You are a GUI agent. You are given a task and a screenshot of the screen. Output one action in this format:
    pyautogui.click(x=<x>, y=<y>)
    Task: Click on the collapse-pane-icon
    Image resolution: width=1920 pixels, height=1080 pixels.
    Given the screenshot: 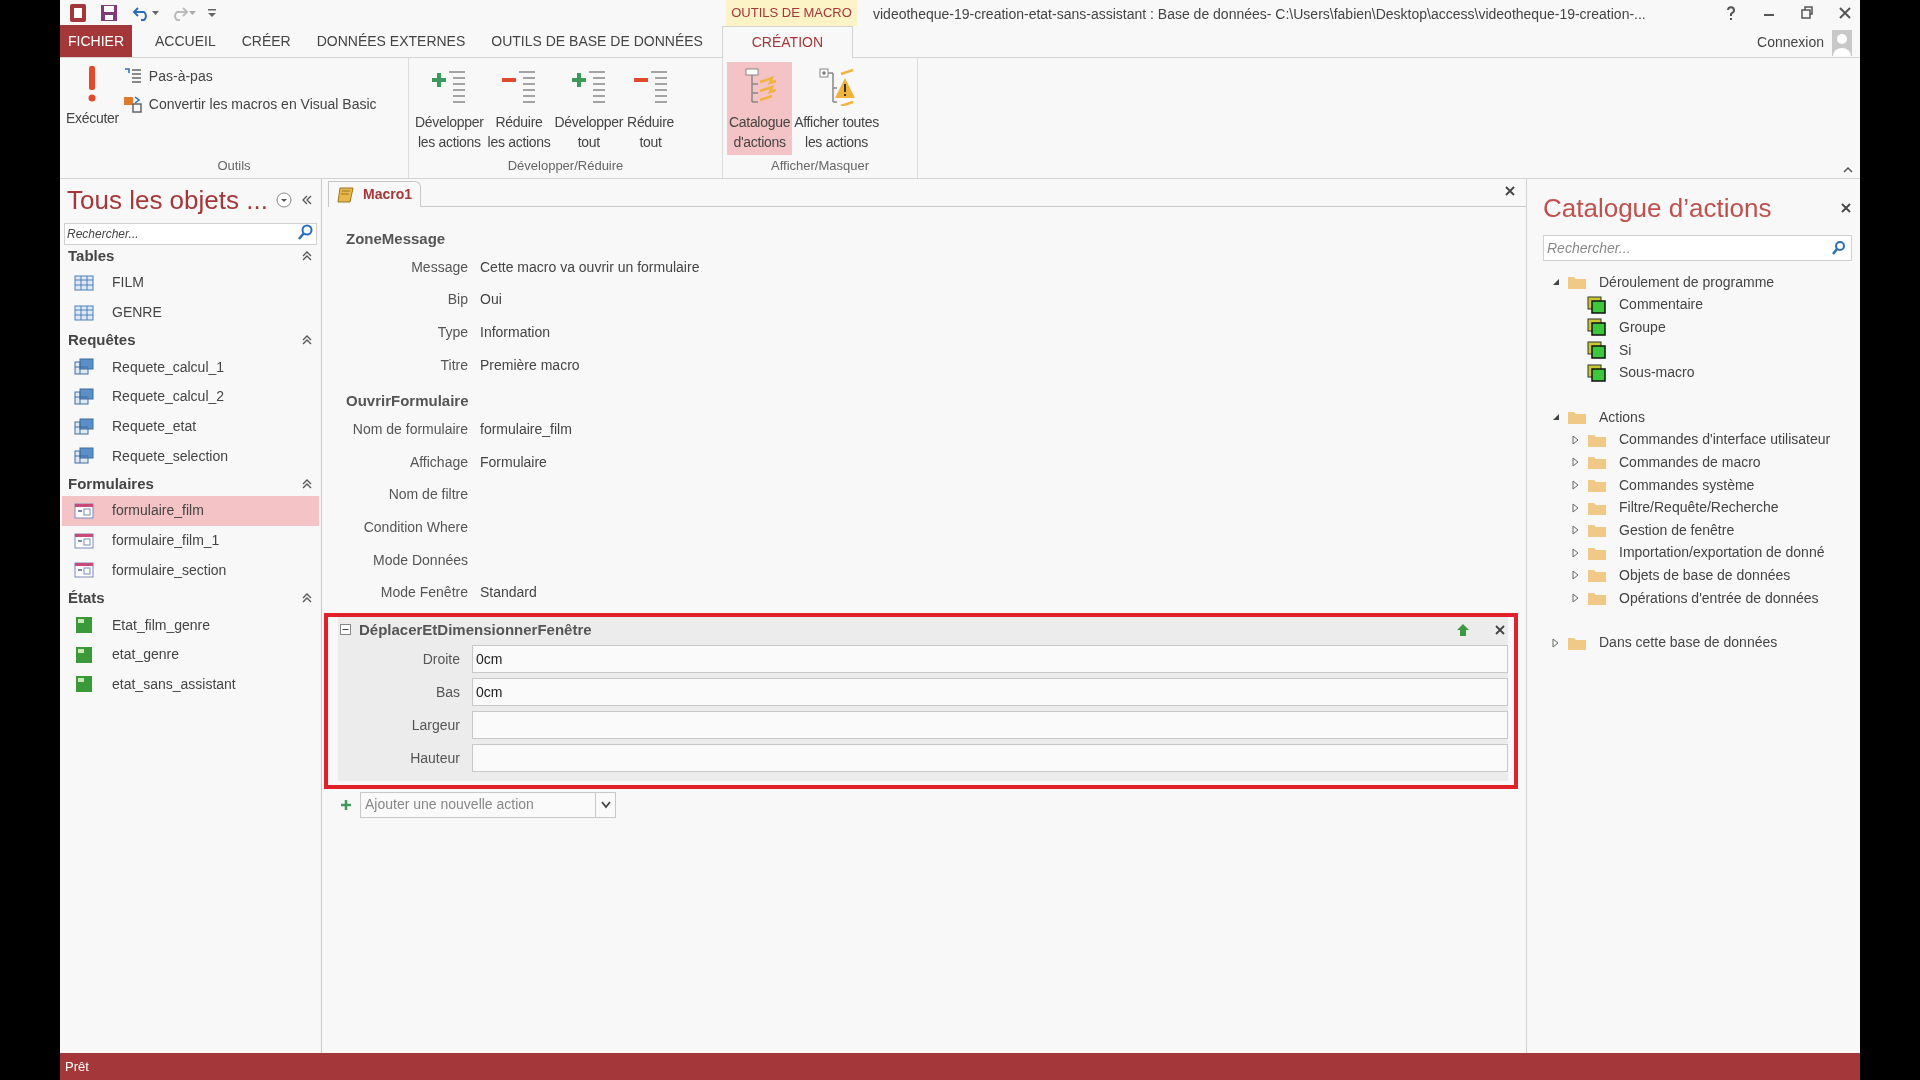 What is the action you would take?
    pyautogui.click(x=307, y=200)
    